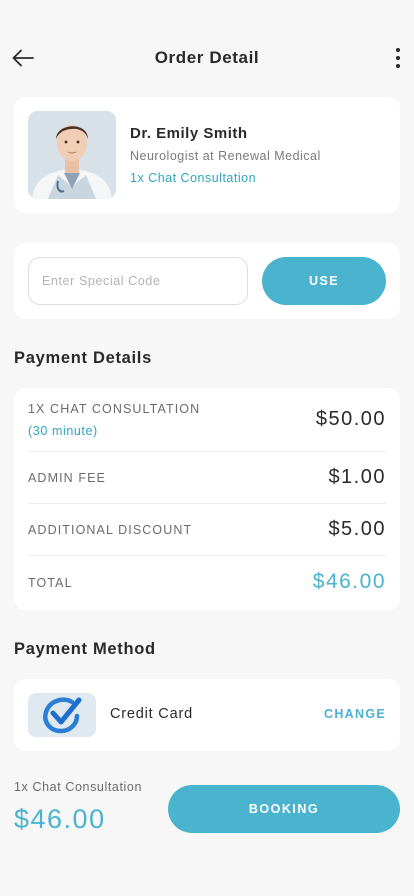 This screenshot has width=414, height=896. I want to click on header-bar: Order Detail, so click(207, 58).